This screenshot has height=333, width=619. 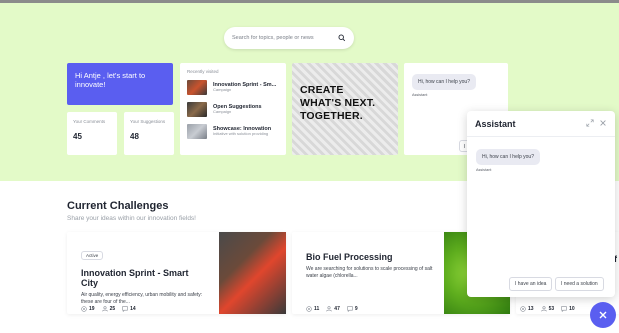 I want to click on assistant-sender: Assistant, so click(x=484, y=170).